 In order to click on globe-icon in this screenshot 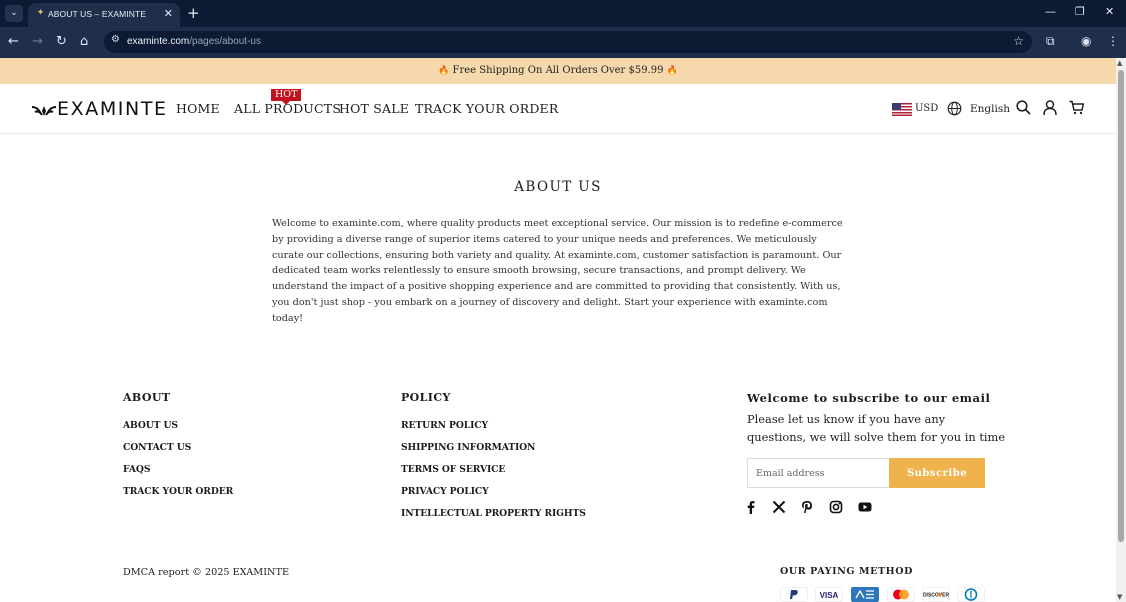, I will do `click(954, 108)`.